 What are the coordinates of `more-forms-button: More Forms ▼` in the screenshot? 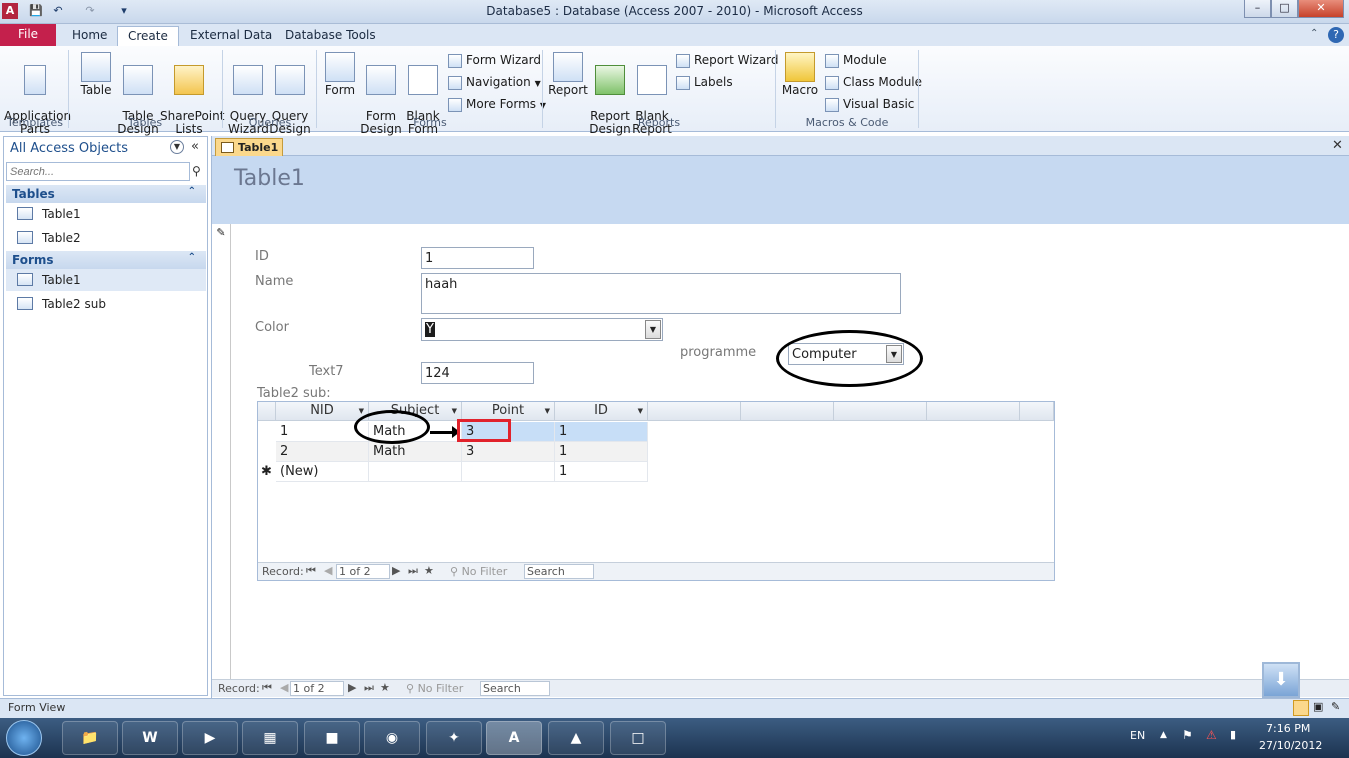 It's located at (497, 105).